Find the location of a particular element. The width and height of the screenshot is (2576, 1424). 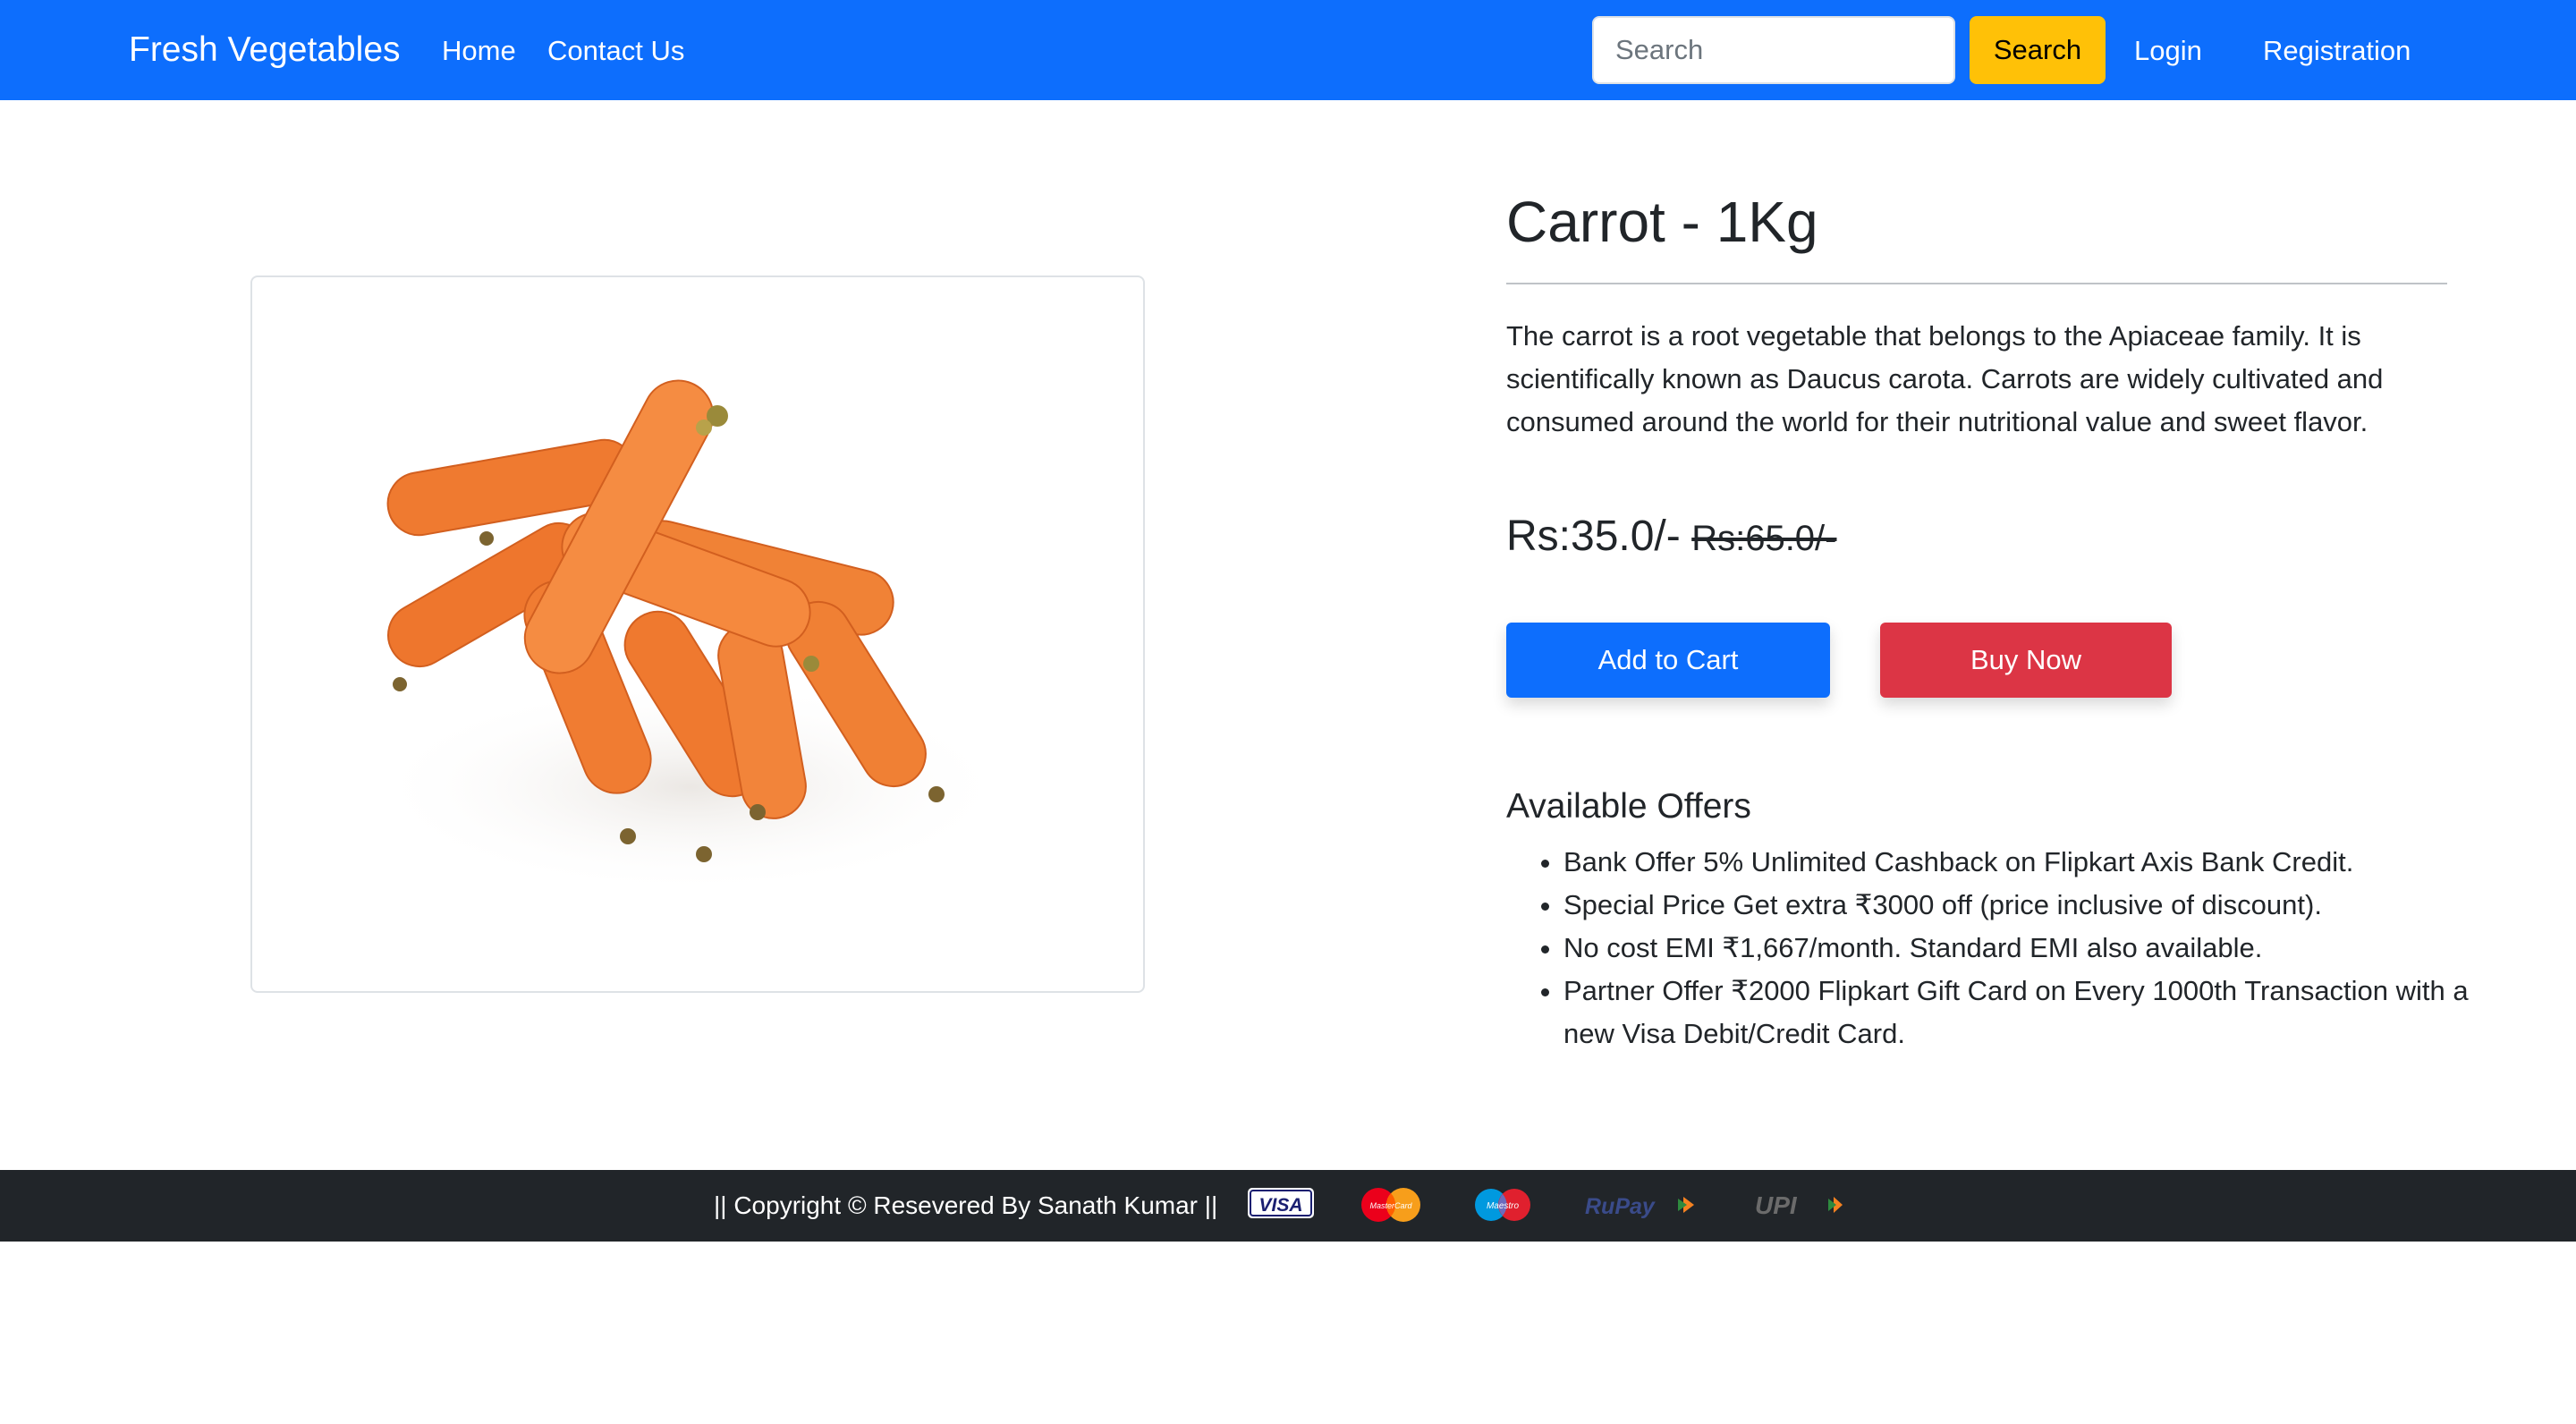

nav-contact-link: Contact Us is located at coordinates (615, 51).